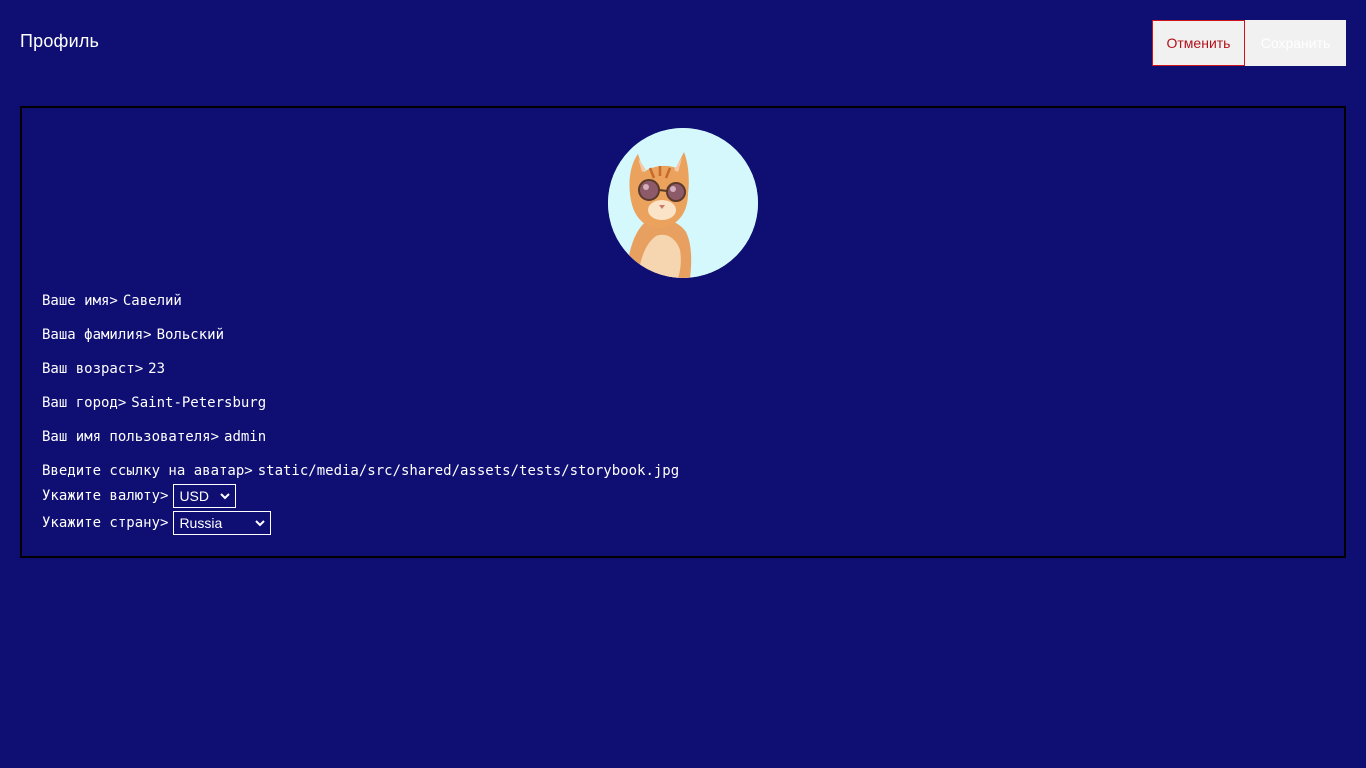 This screenshot has width=1366, height=768. Describe the element at coordinates (683, 43) in the screenshot. I see `header: Профиль Отменить Сохранить` at that location.